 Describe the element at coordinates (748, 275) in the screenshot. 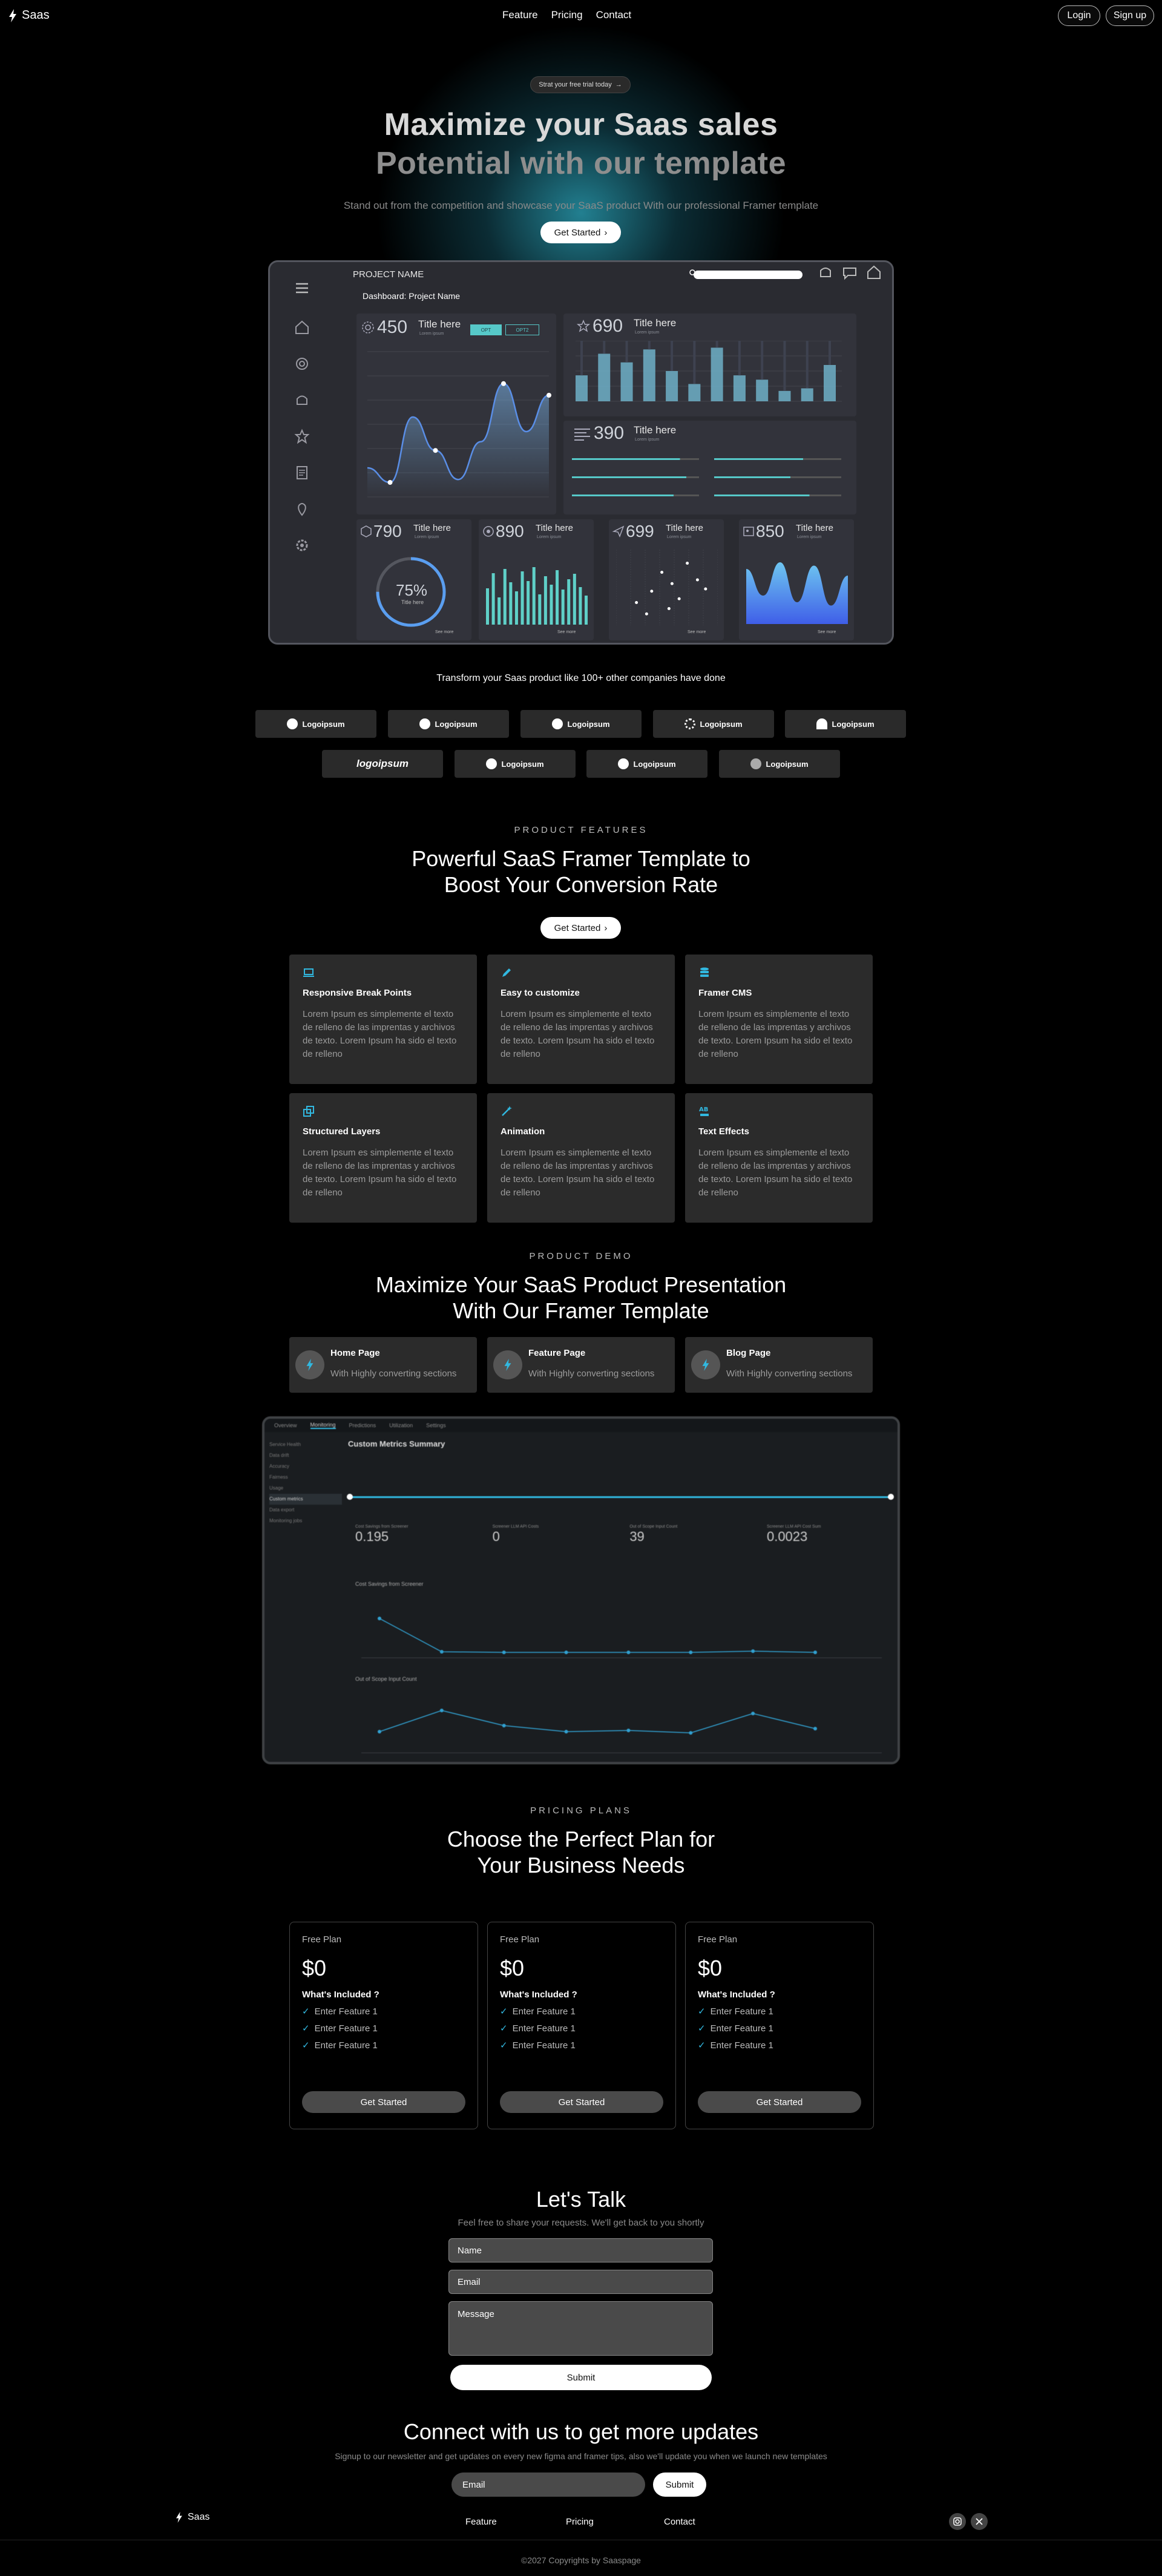

I see `dashboard-search-input` at that location.